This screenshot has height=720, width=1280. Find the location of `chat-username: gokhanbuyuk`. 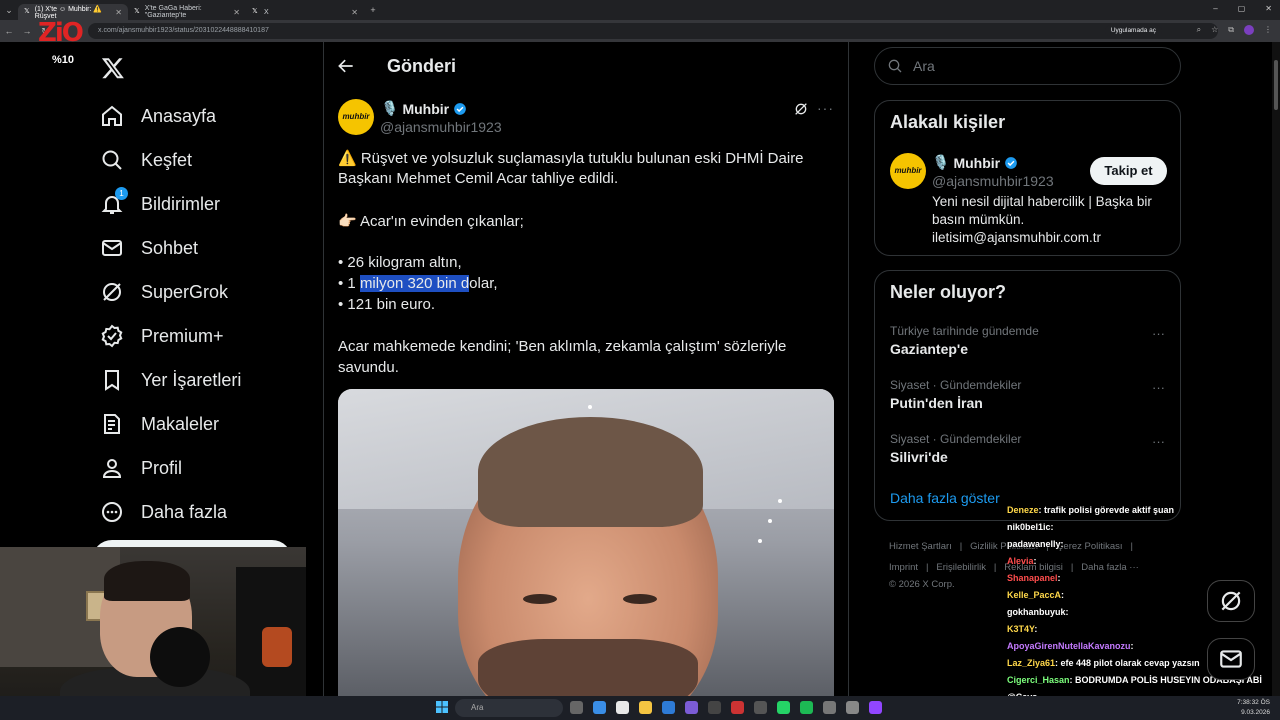

chat-username: gokhanbuyuk is located at coordinates (1036, 612).